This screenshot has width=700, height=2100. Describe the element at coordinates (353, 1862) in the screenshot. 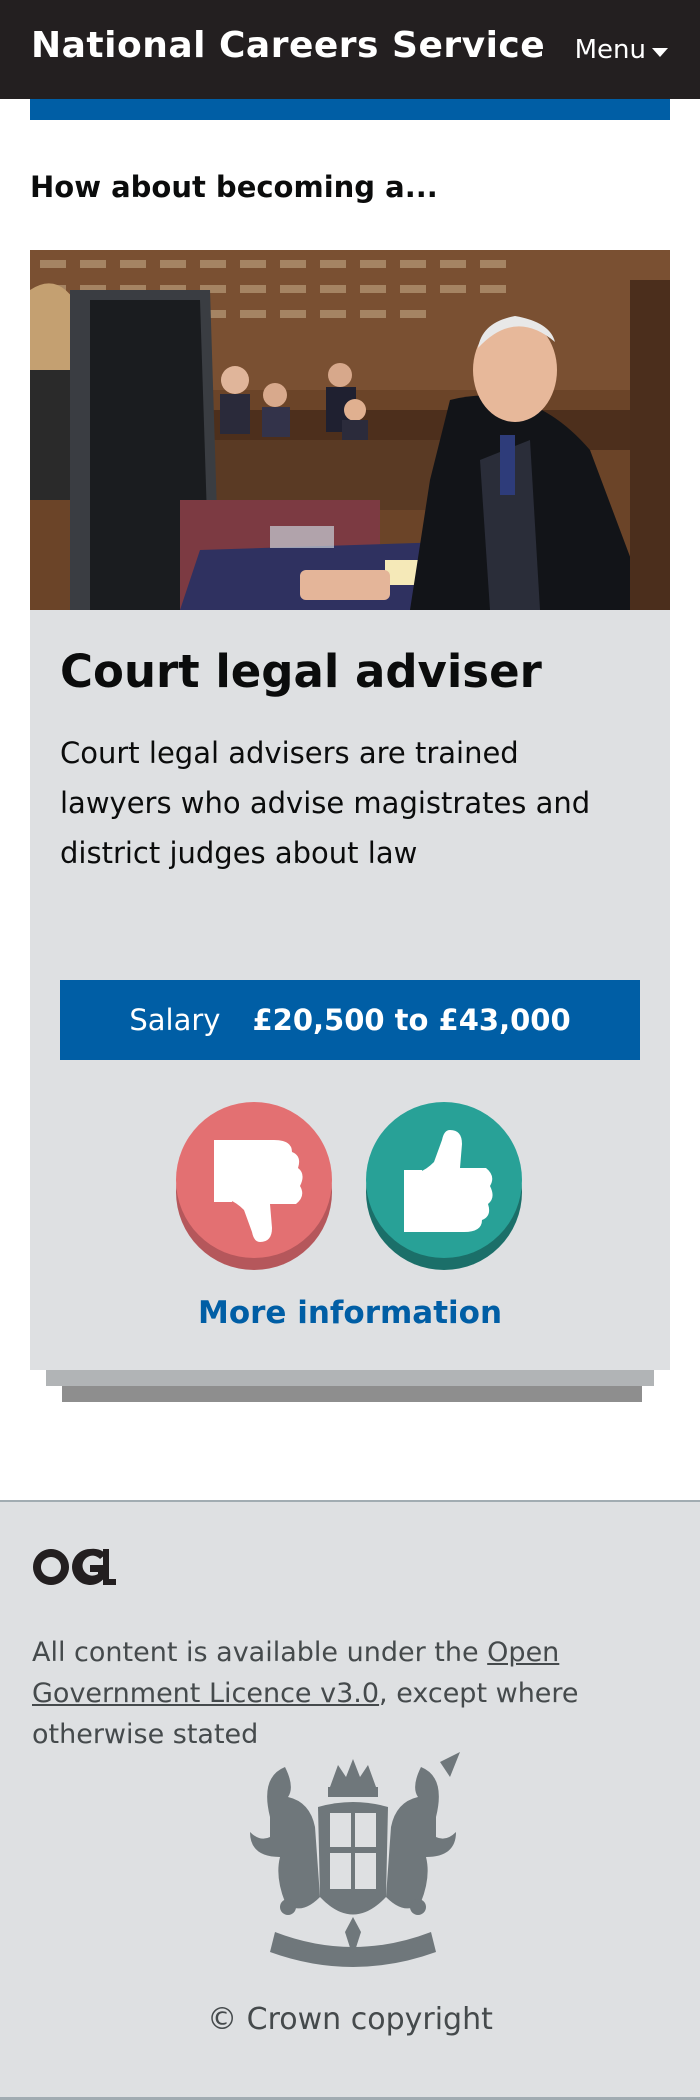

I see `royal-coat-of-arms-icon` at that location.